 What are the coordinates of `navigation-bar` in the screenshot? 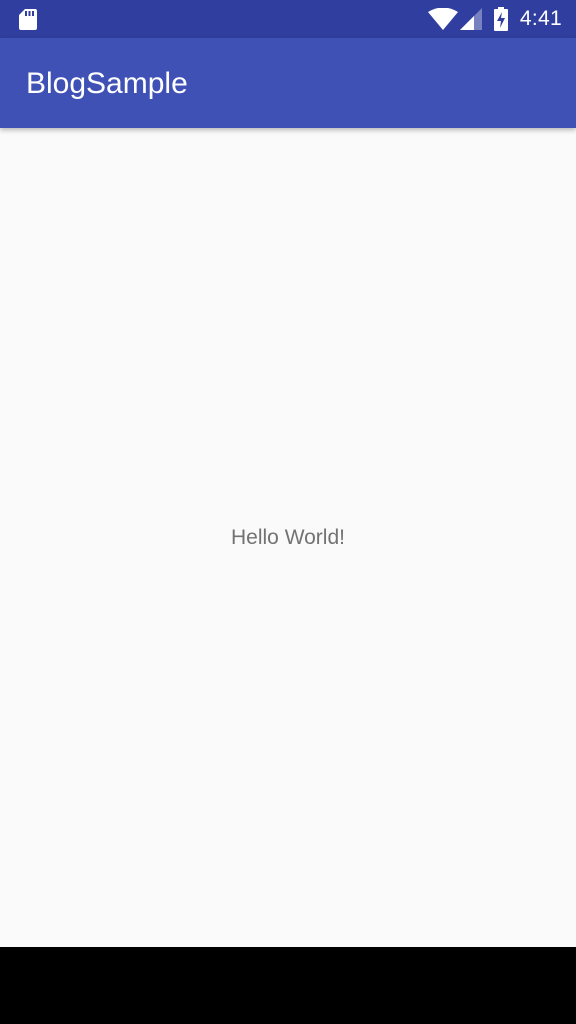 It's located at (288, 985).